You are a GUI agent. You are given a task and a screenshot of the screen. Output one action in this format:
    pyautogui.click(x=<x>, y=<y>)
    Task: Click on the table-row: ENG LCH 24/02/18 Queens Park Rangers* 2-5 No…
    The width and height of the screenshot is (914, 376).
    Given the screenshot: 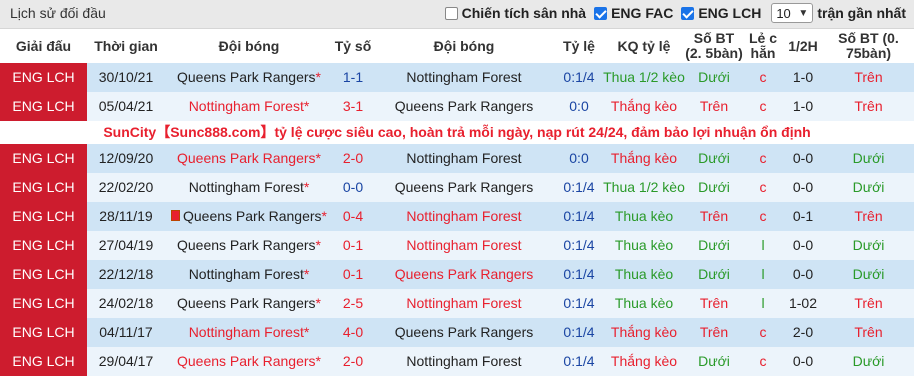 What is the action you would take?
    pyautogui.click(x=457, y=303)
    